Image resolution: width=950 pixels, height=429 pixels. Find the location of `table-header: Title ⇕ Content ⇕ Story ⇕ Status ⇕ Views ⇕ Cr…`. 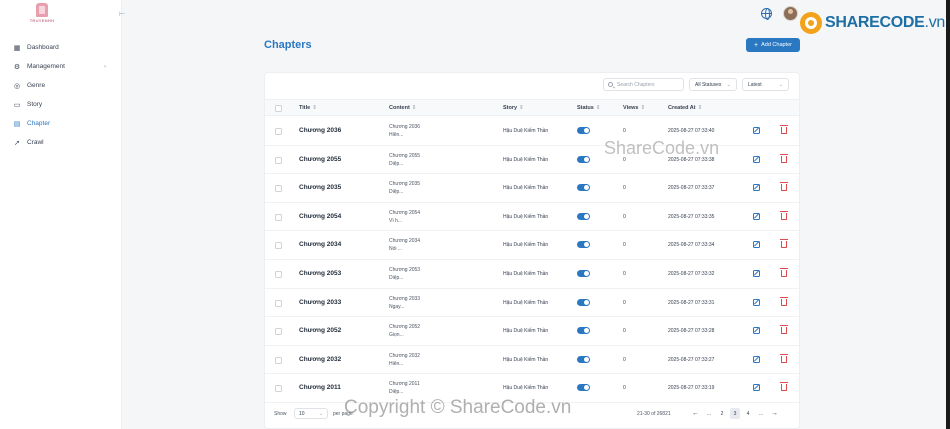

table-header: Title ⇕ Content ⇕ Story ⇕ Status ⇕ Views ⇕ Cr… is located at coordinates (532, 107).